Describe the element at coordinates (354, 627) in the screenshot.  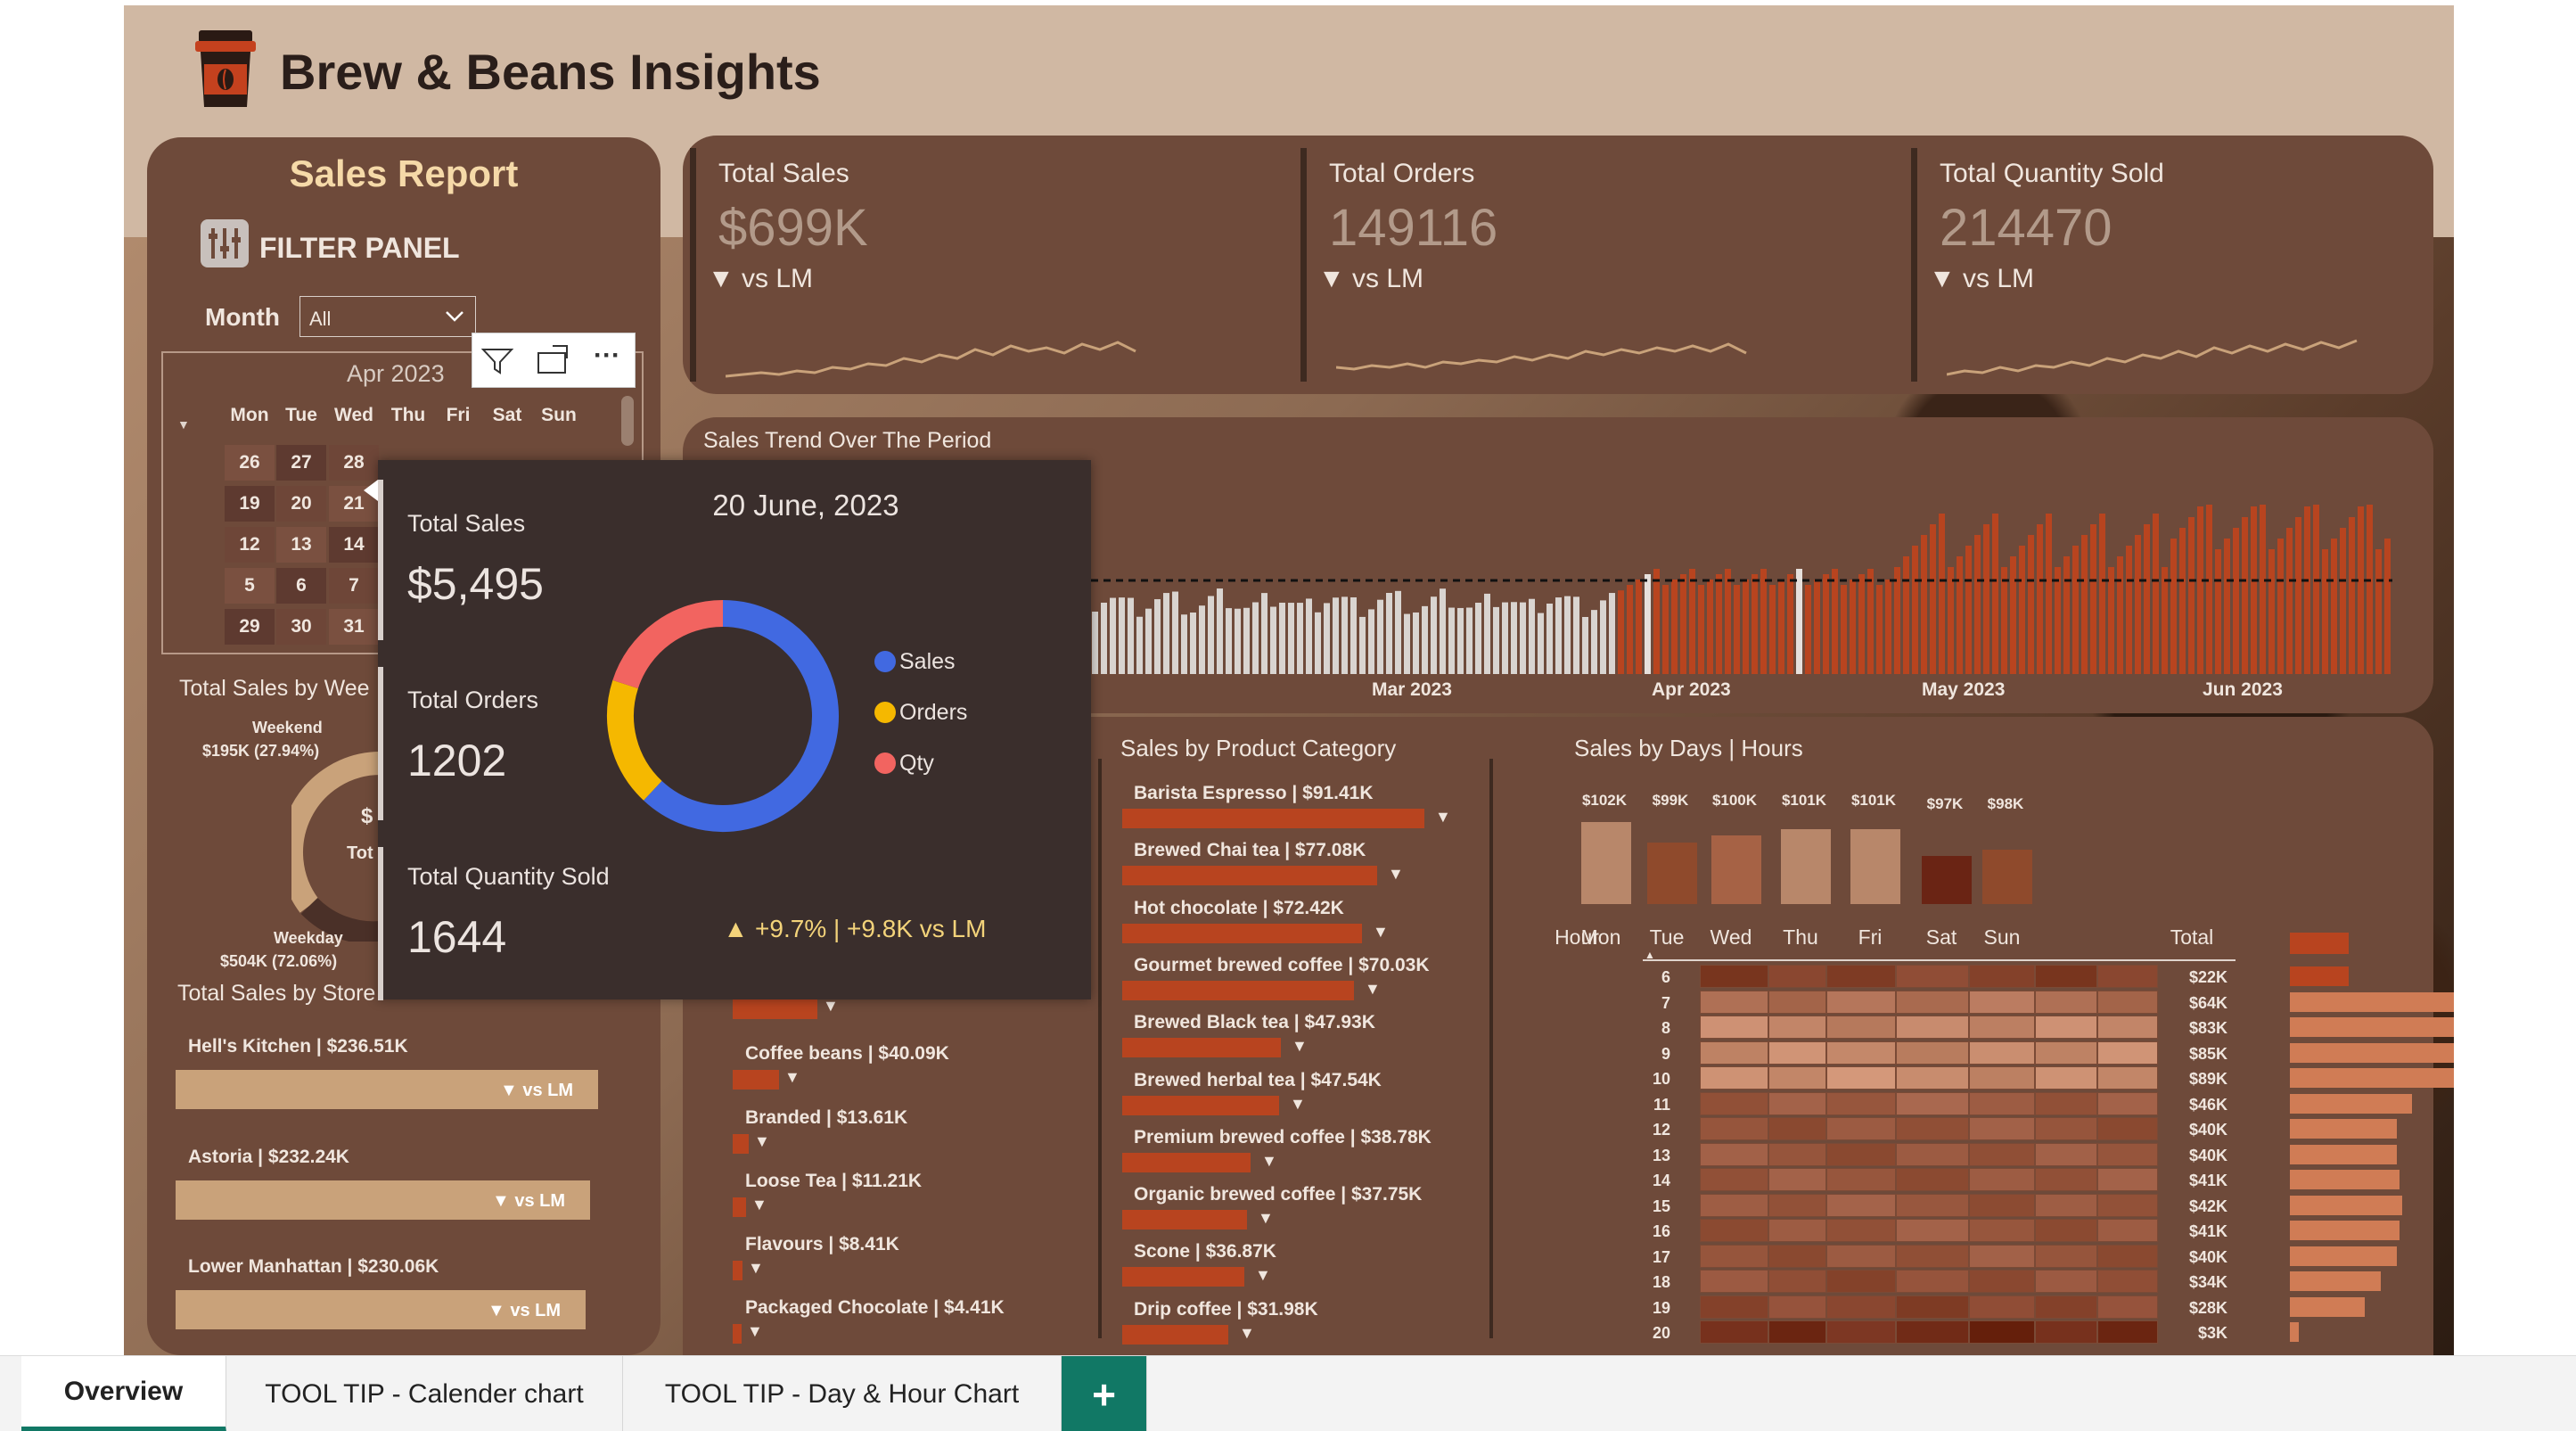
I see `calendar-day-cell: 31` at that location.